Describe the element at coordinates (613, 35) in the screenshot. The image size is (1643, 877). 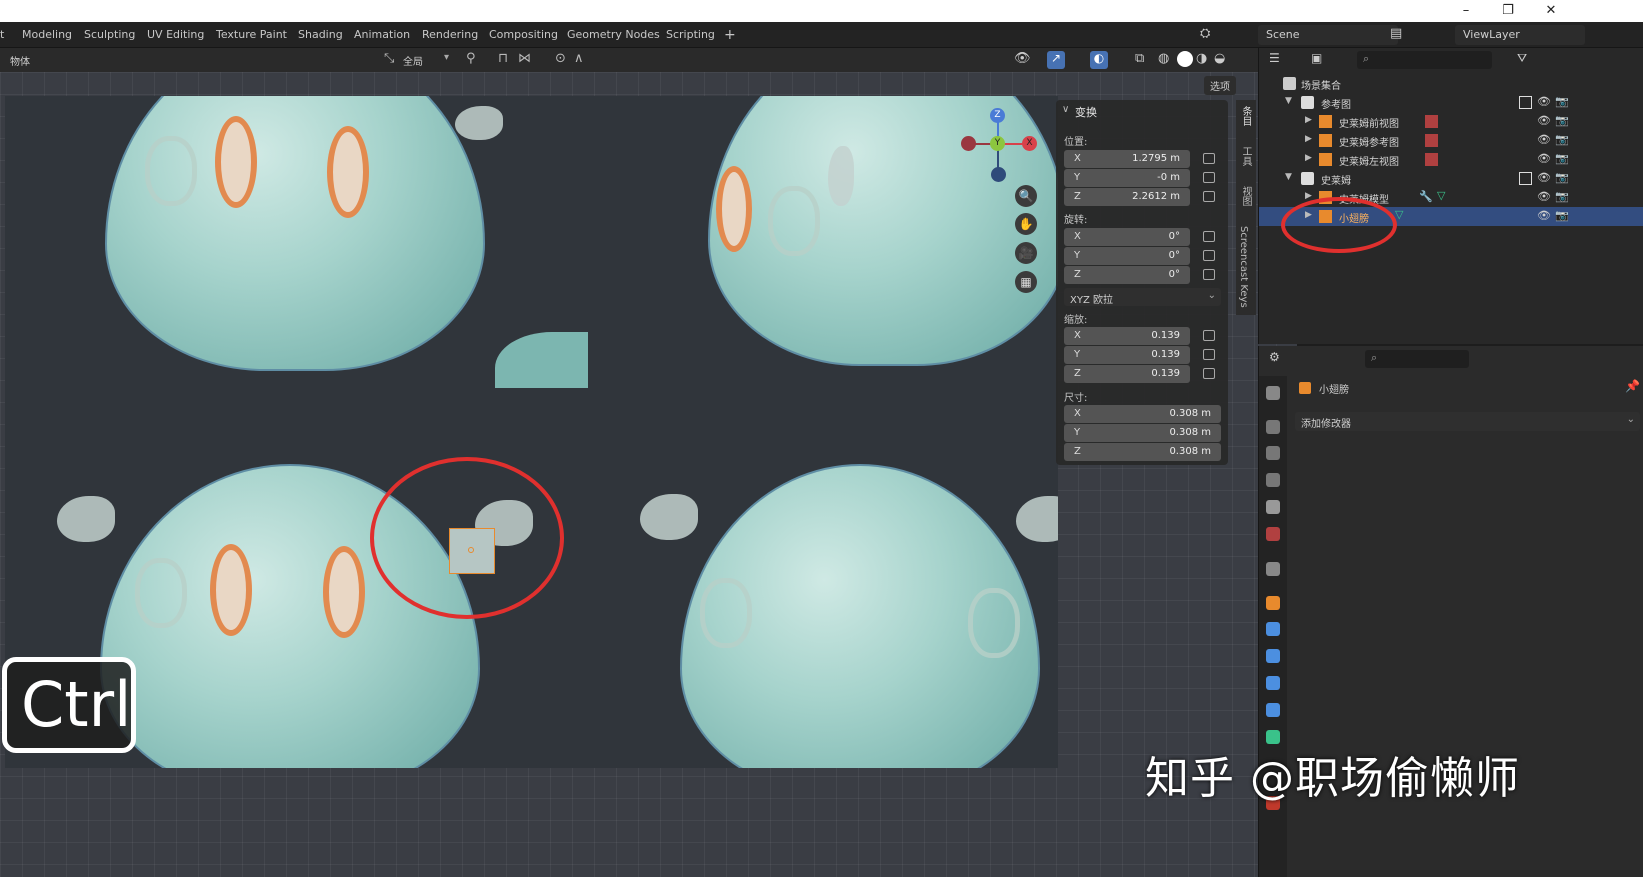
I see `tab-geometry-nodes: Geometry Nodes` at that location.